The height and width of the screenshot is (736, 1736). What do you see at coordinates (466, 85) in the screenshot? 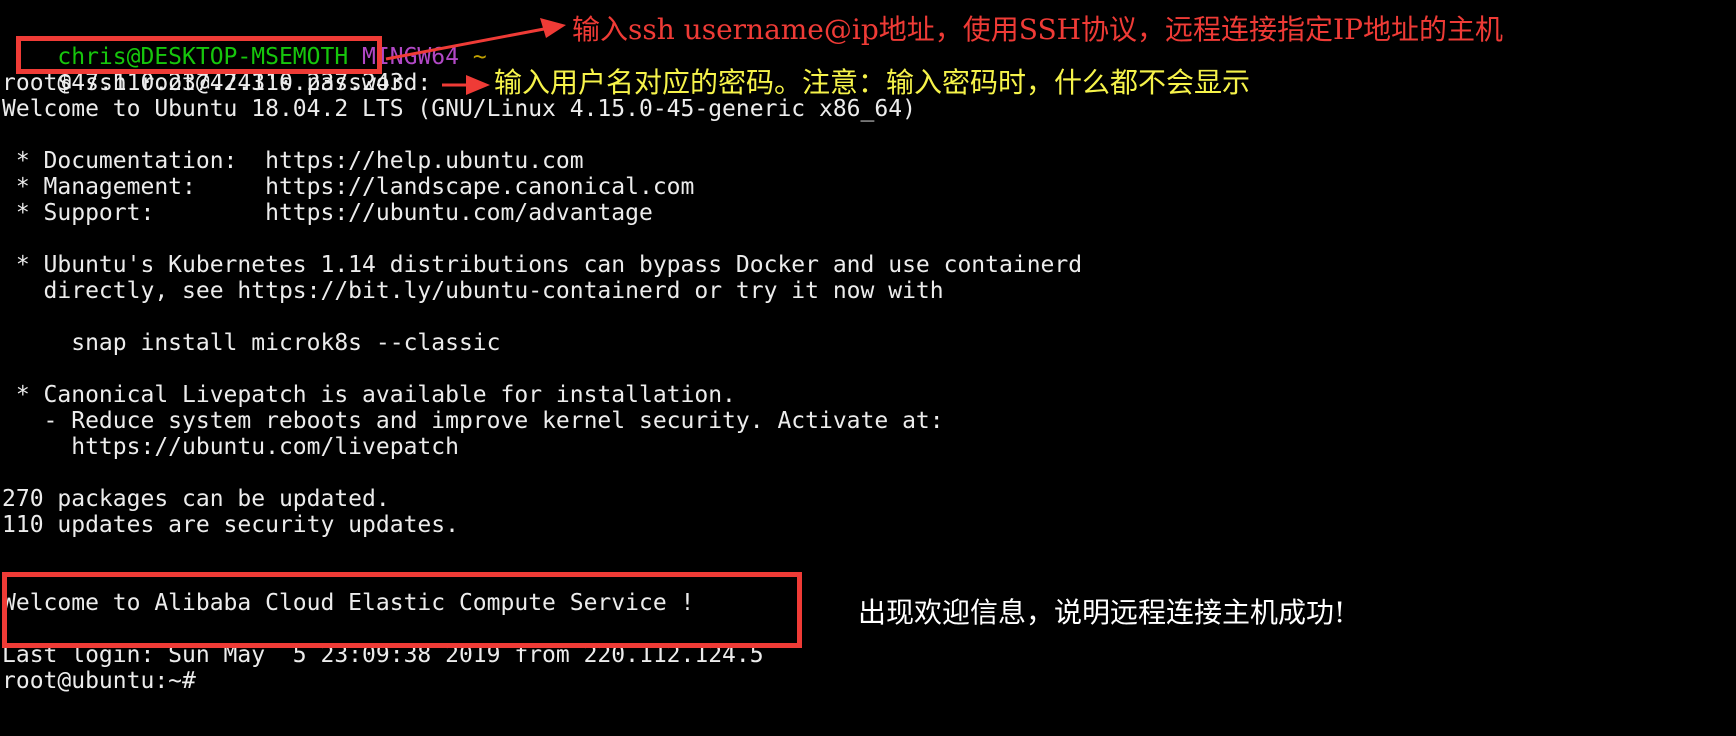
I see `arrow-to-password-icon` at bounding box center [466, 85].